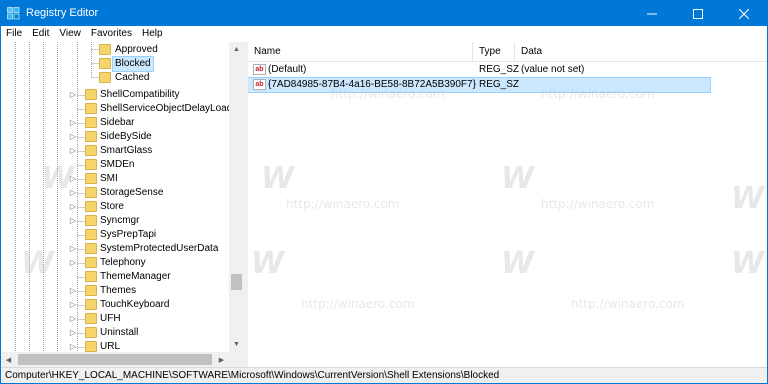 The width and height of the screenshot is (768, 384). I want to click on menu-view: View, so click(70, 34).